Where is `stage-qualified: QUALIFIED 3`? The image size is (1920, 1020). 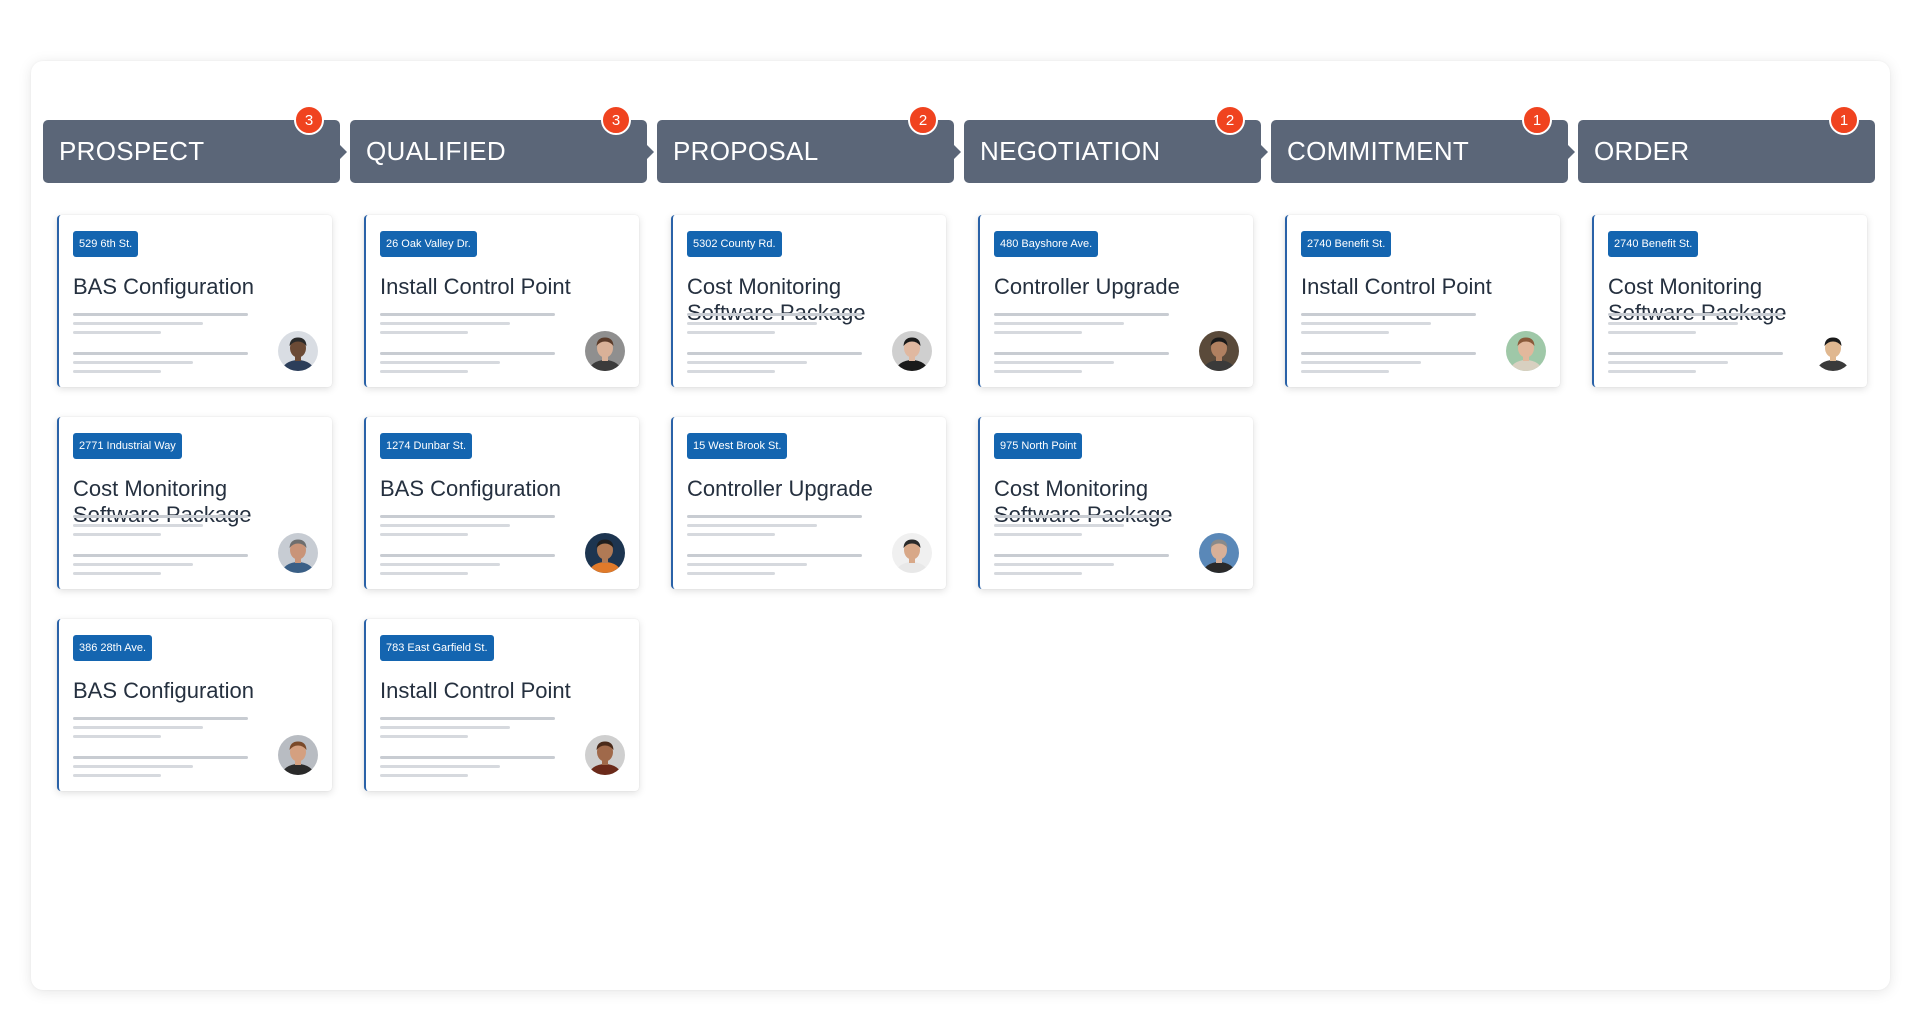
stage-qualified: QUALIFIED 3 is located at coordinates (502, 144).